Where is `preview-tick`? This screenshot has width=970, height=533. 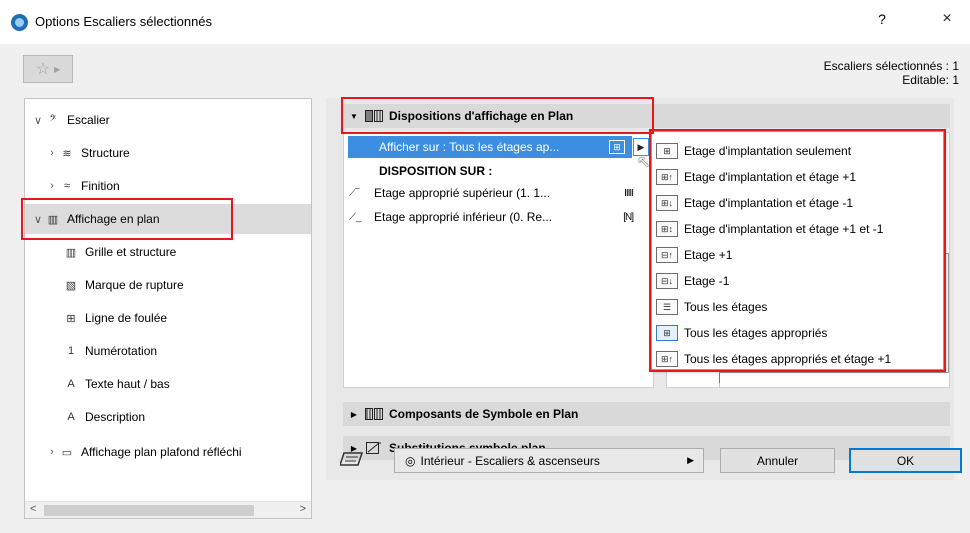 preview-tick is located at coordinates (719, 378).